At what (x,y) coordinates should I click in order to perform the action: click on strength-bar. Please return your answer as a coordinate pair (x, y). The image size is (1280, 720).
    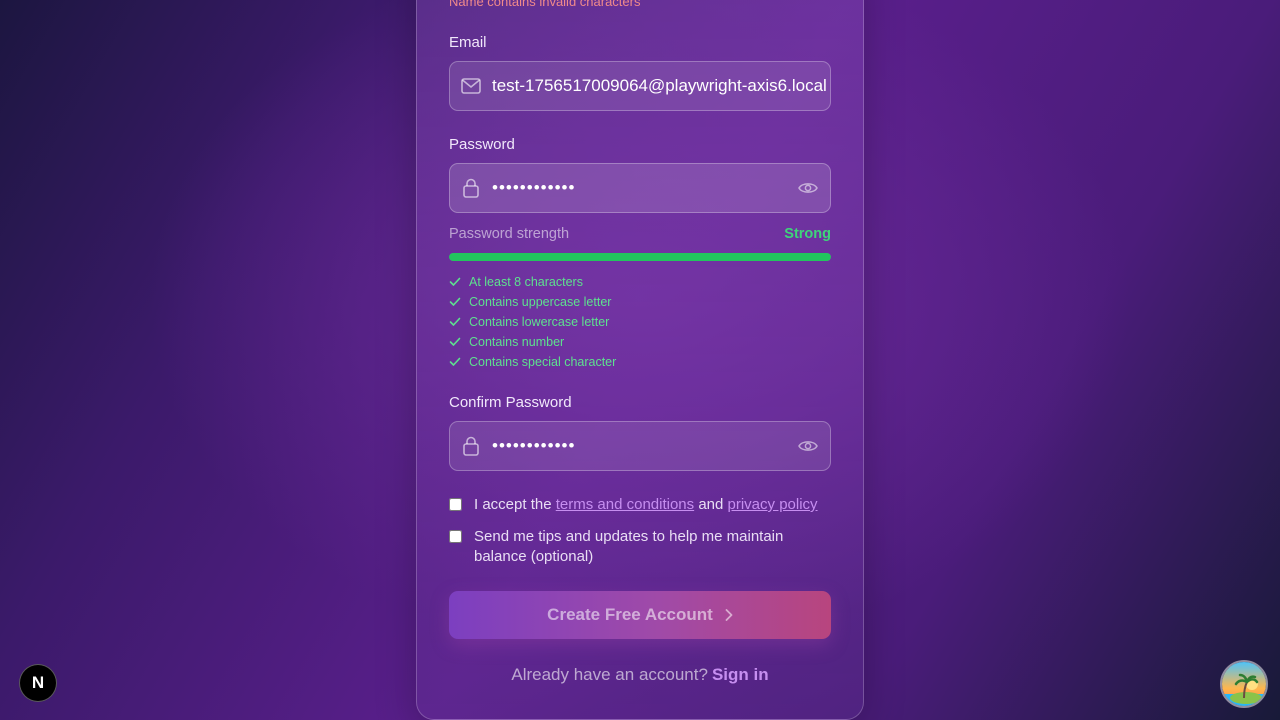
    Looking at the image, I should click on (640, 257).